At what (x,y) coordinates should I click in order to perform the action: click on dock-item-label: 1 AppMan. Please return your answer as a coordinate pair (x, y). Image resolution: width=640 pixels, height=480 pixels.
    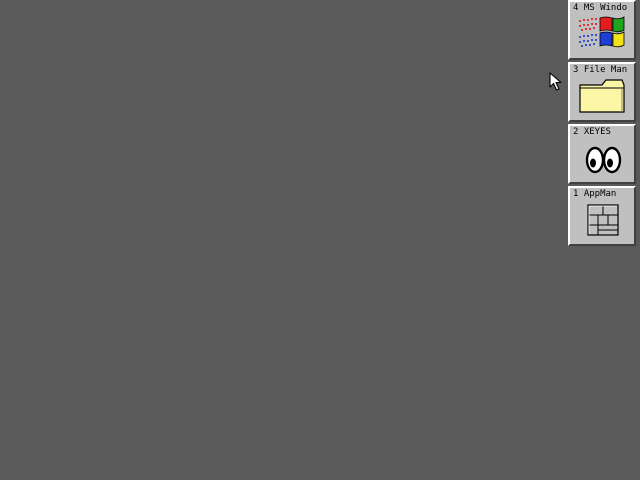
    Looking at the image, I should click on (595, 194).